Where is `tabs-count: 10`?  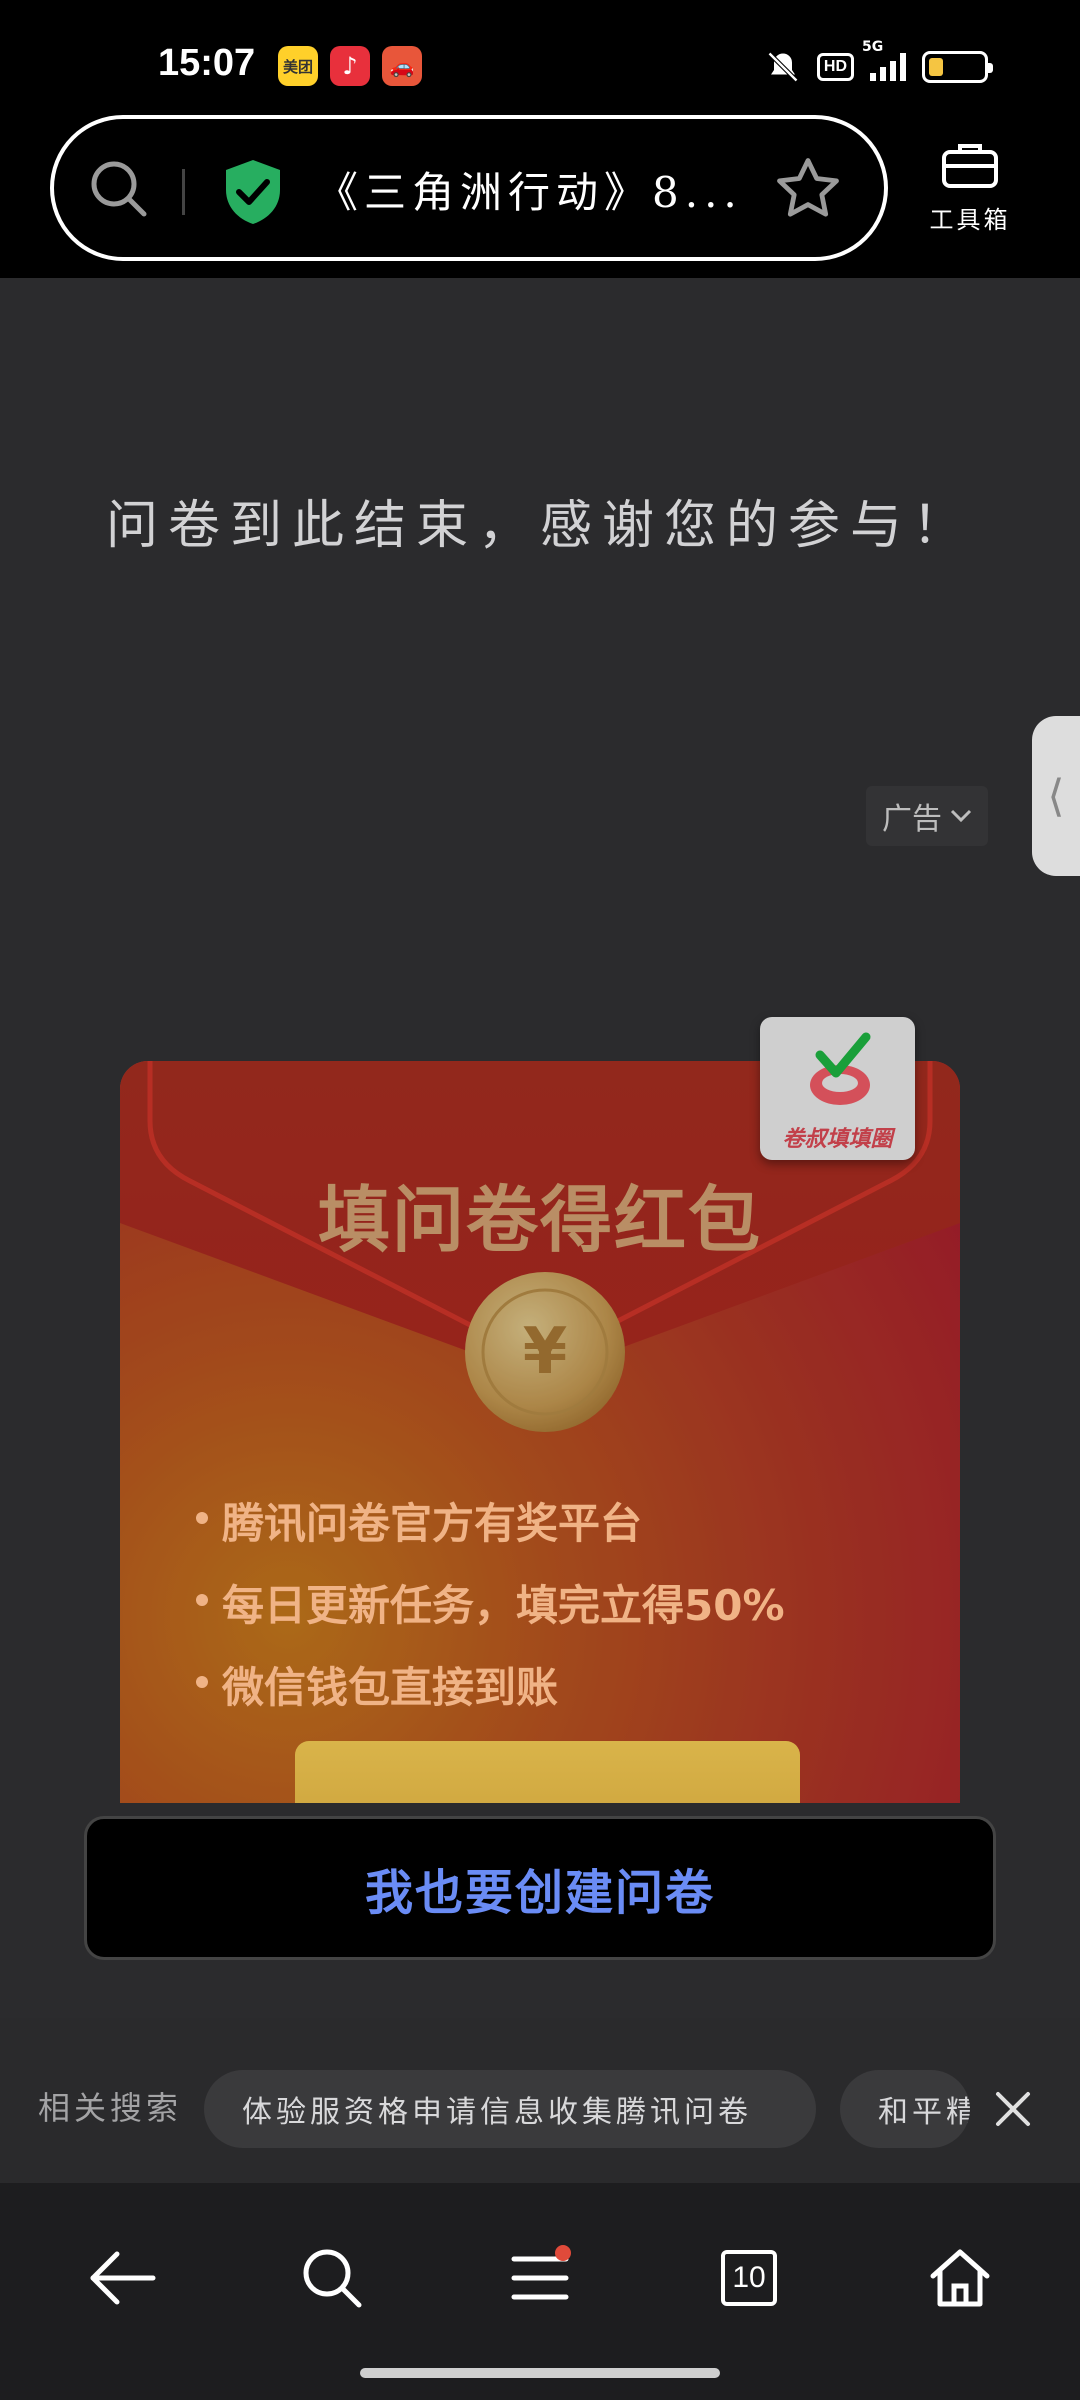 tabs-count: 10 is located at coordinates (749, 2278).